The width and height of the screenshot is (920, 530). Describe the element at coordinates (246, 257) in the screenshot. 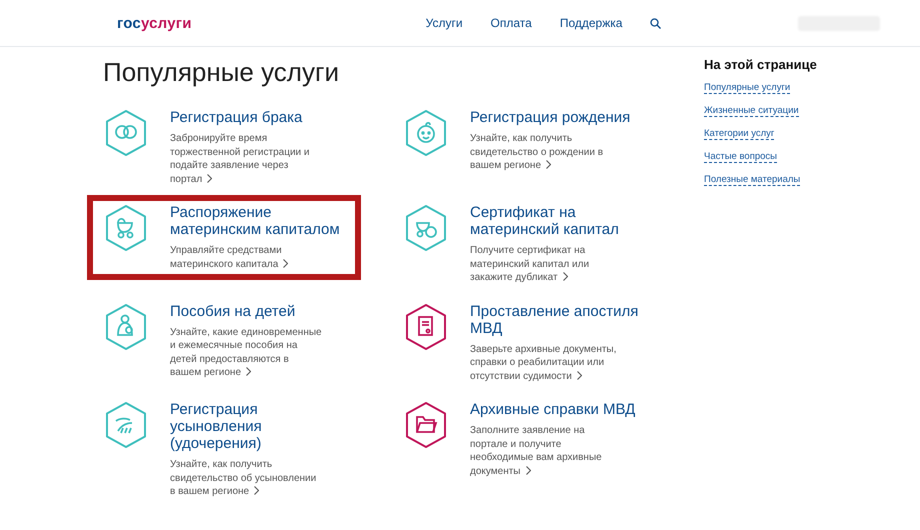

I see `service-description: Управляйте средствами материнского капитала` at that location.